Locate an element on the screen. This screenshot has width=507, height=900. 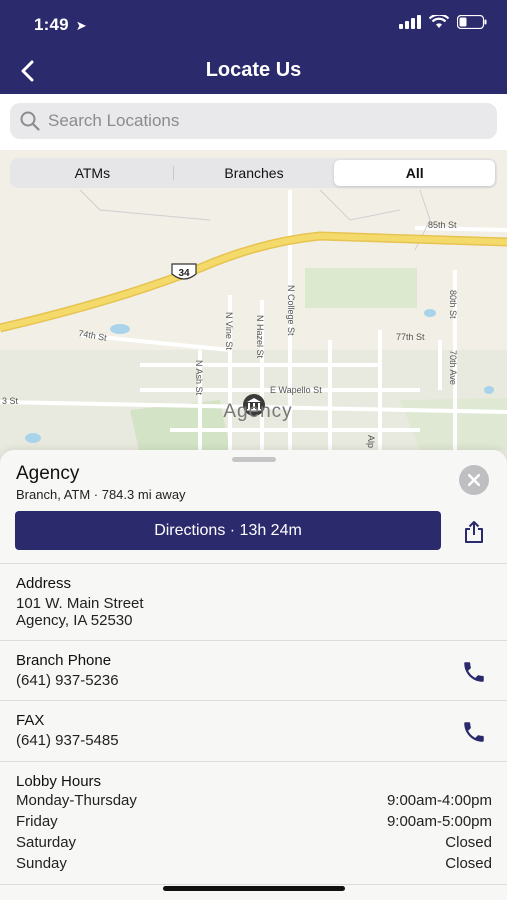
search-area is located at coordinates (253, 122).